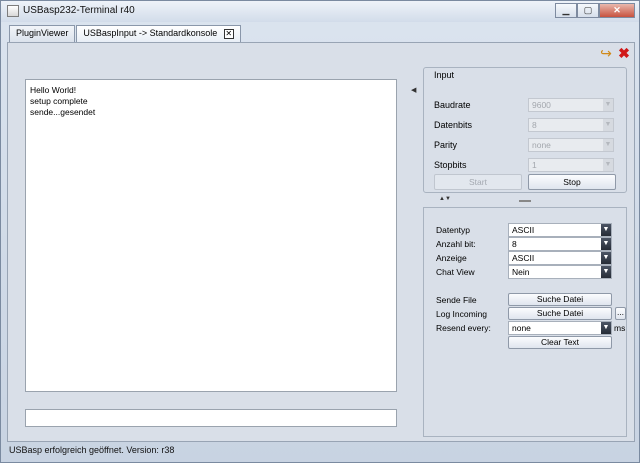 Image resolution: width=640 pixels, height=463 pixels. I want to click on grip-icon, so click(525, 201).